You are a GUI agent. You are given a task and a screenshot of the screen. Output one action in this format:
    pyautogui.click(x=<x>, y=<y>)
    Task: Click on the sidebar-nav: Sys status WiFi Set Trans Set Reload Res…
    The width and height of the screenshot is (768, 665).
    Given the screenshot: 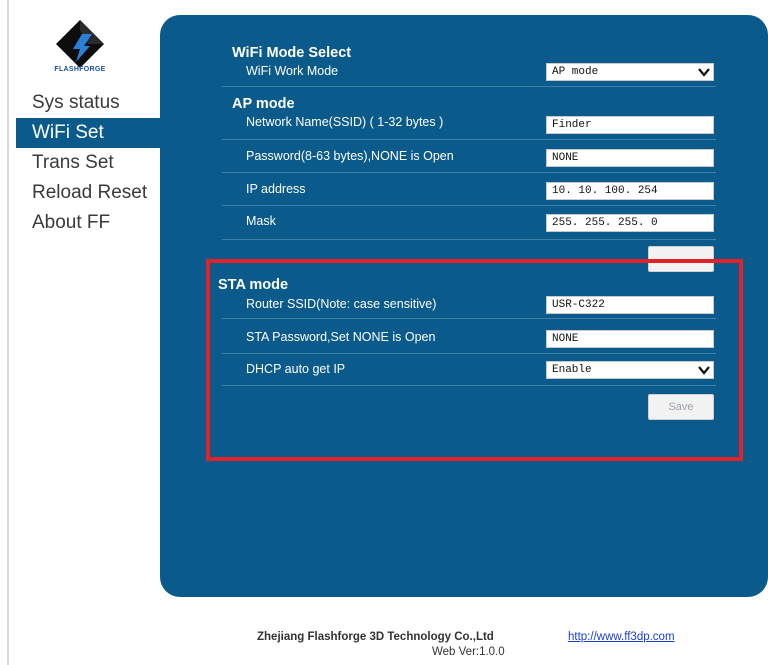 What is the action you would take?
    pyautogui.click(x=88, y=163)
    